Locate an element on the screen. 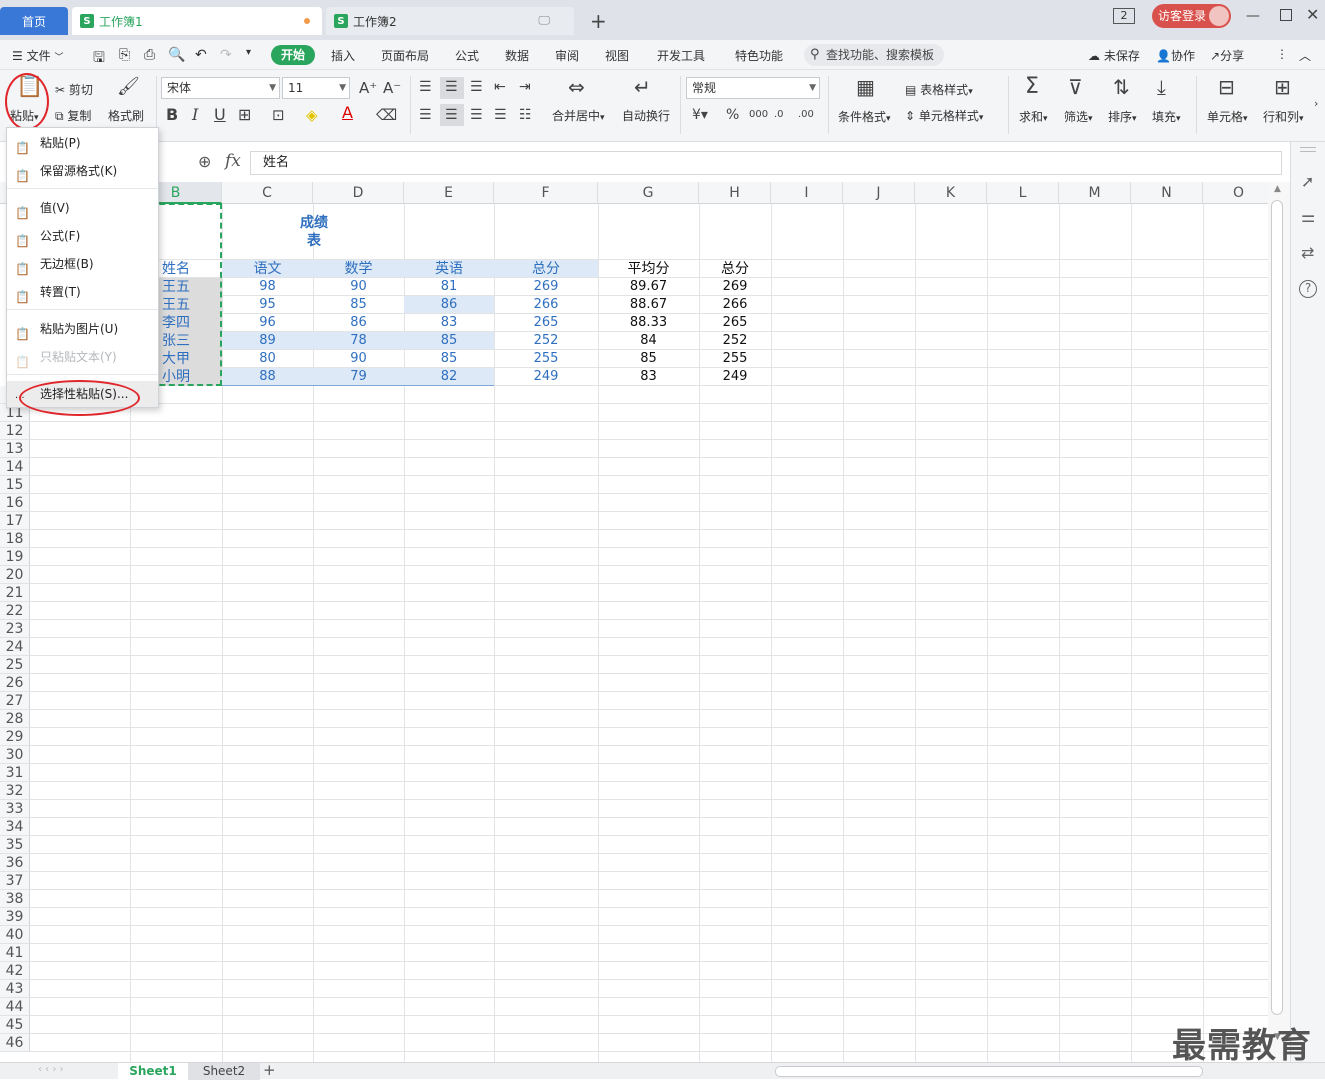  row-header: 25 is located at coordinates (15, 665).